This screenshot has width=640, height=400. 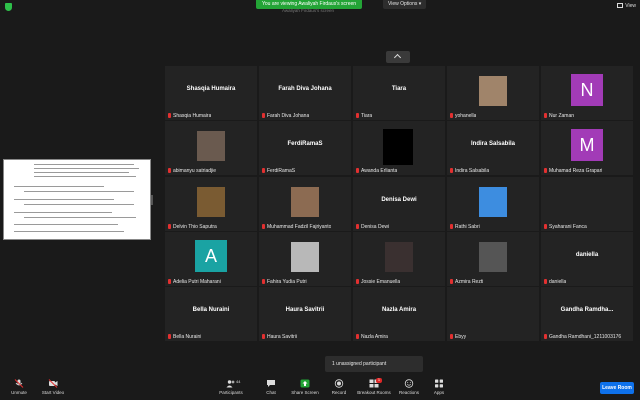 I want to click on participant-label: Delvin Thio Saputra, so click(x=192, y=226).